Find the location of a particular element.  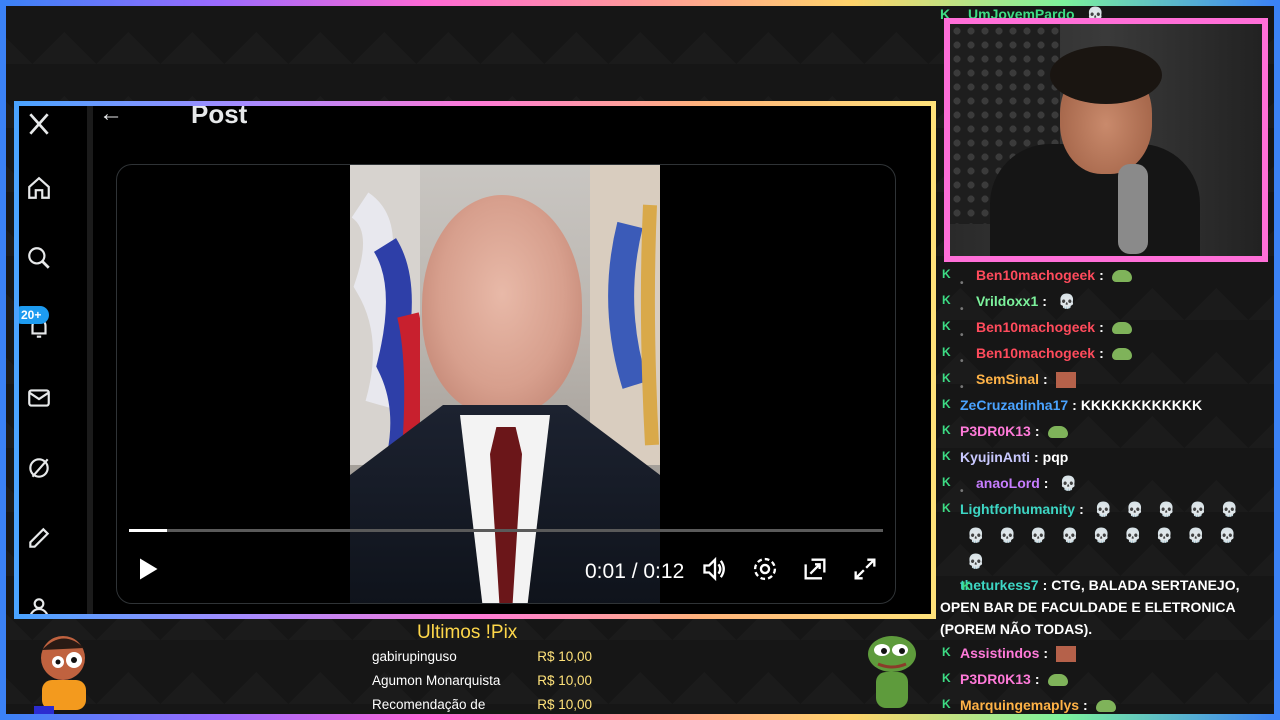

chat-username: anaoLord is located at coordinates (1008, 483).